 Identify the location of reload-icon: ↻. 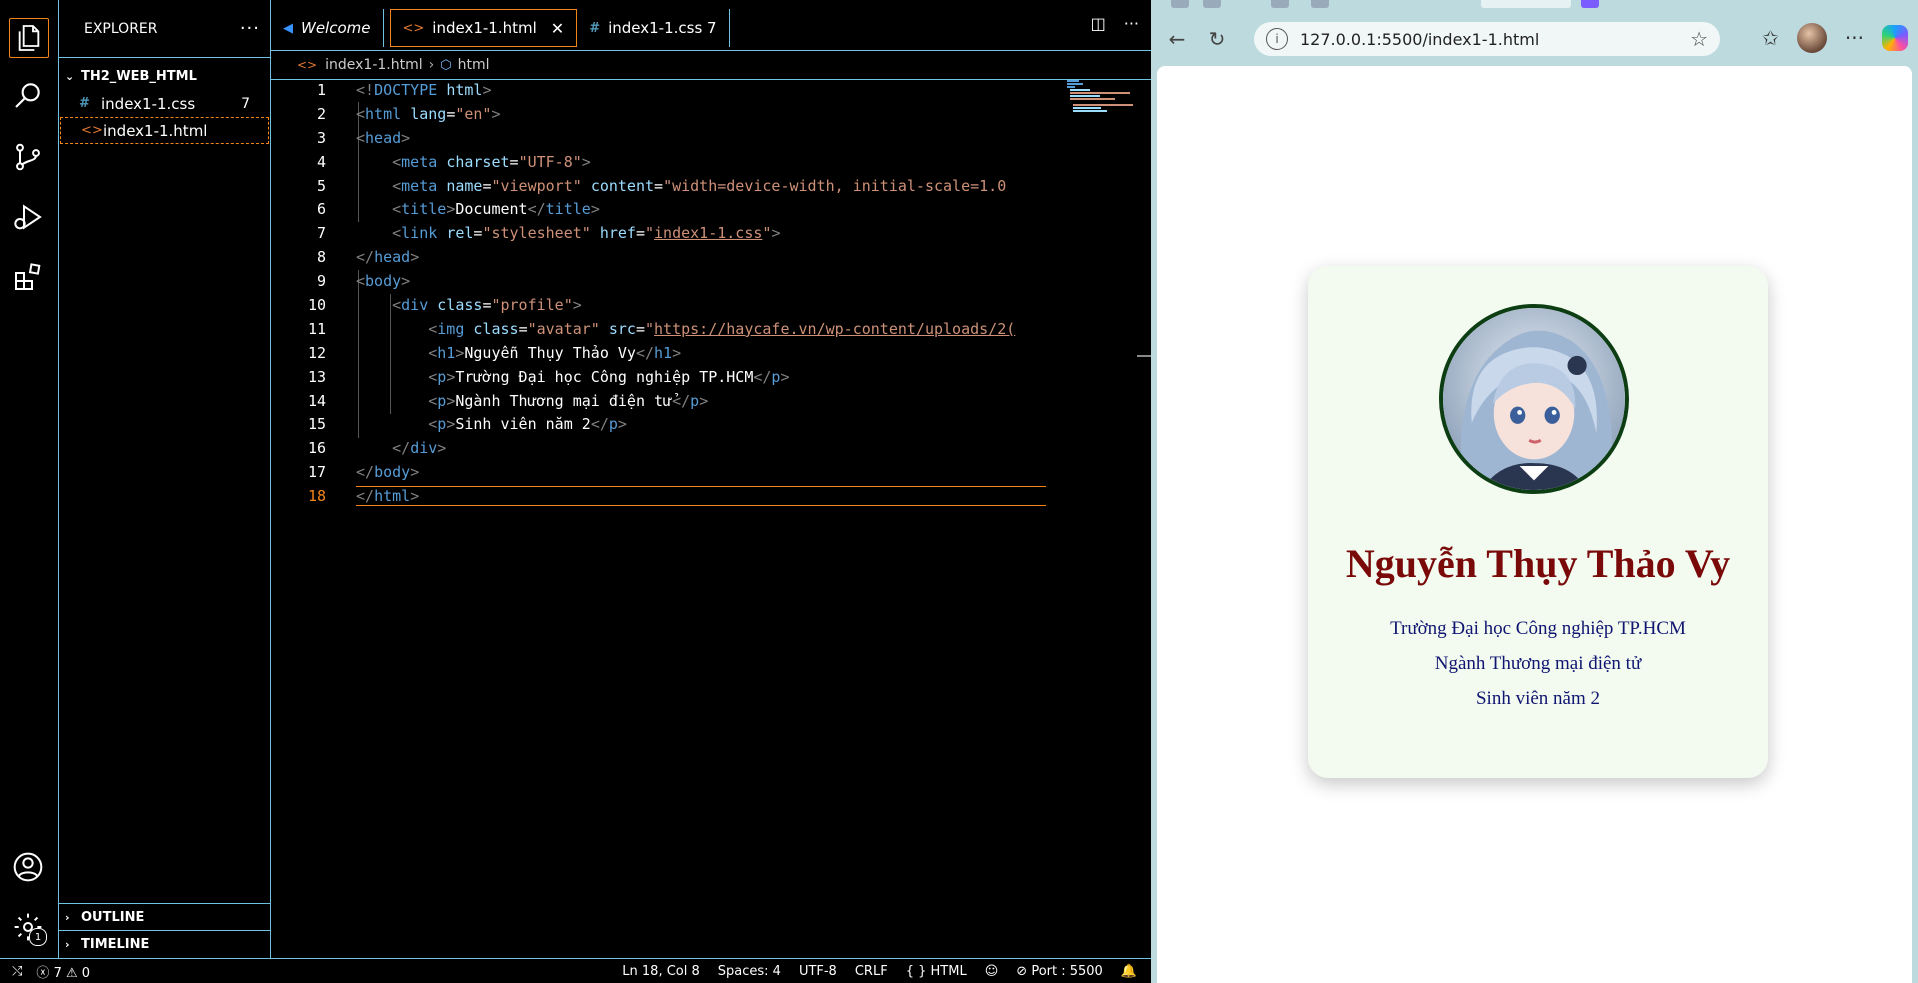
(1217, 39).